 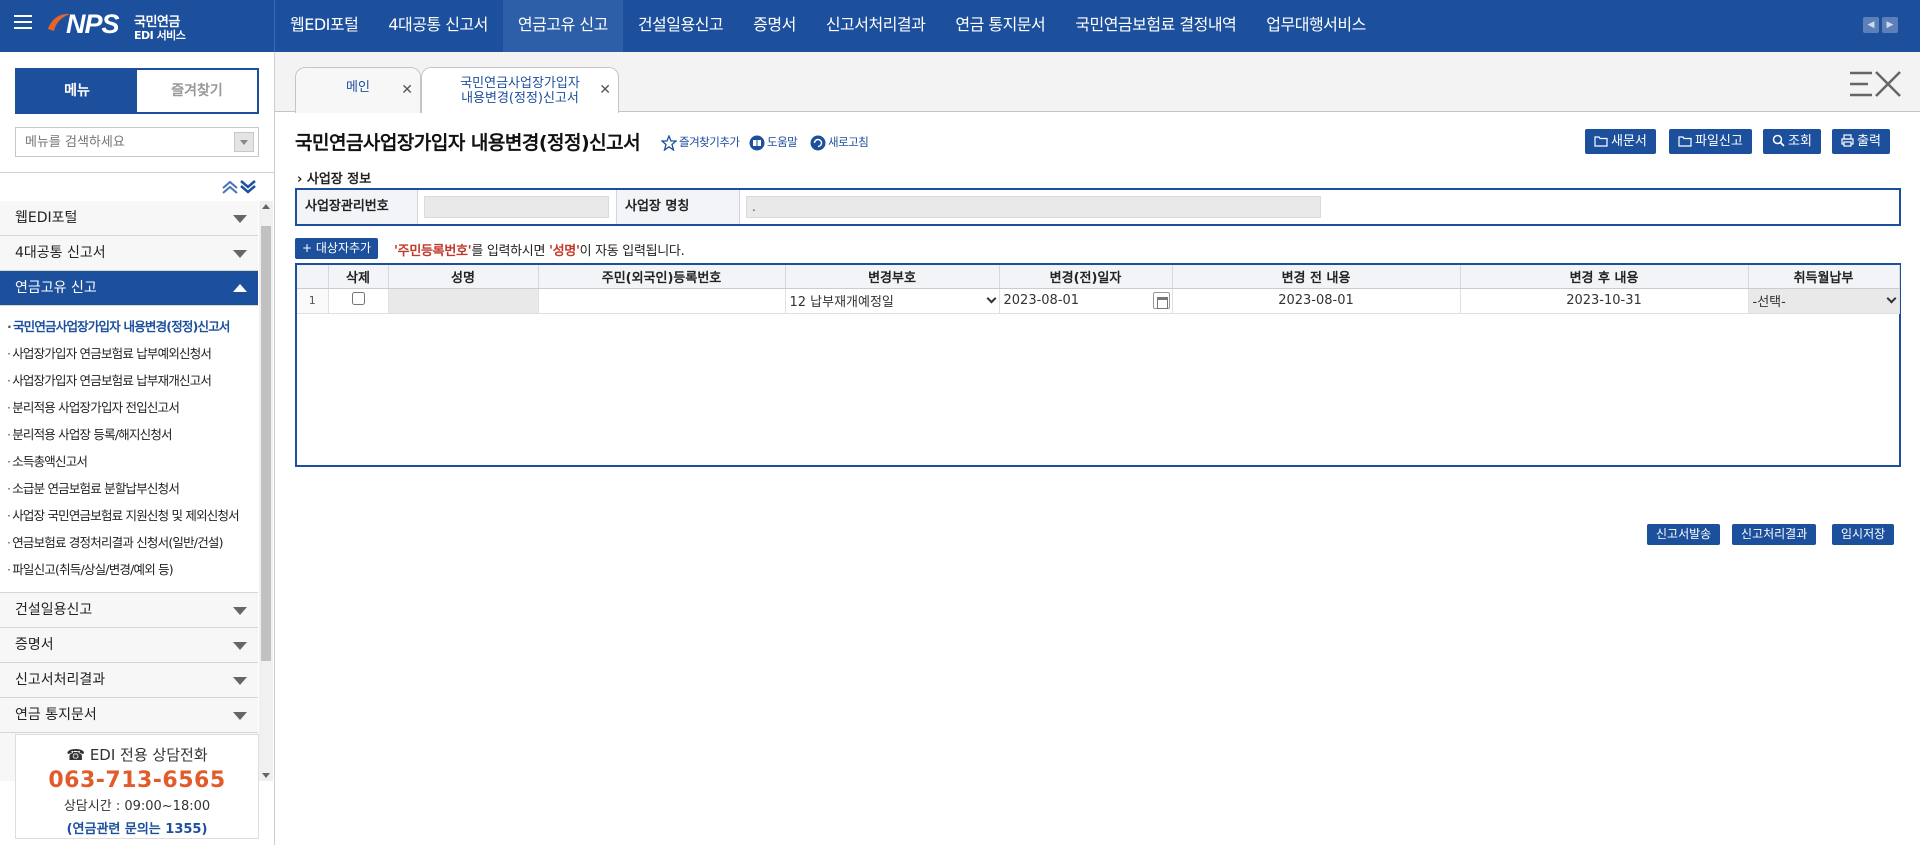 I want to click on top-nav-item: 웹EDI포털, so click(x=324, y=26).